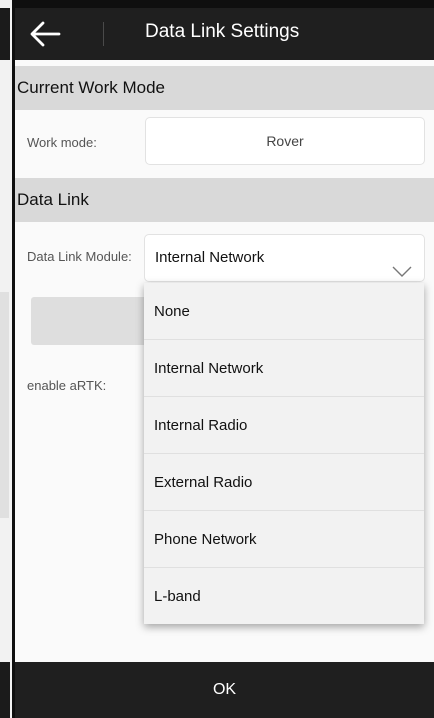 This screenshot has width=434, height=718. Describe the element at coordinates (284, 482) in the screenshot. I see `dropdown-option-external-radio: External Radio` at that location.